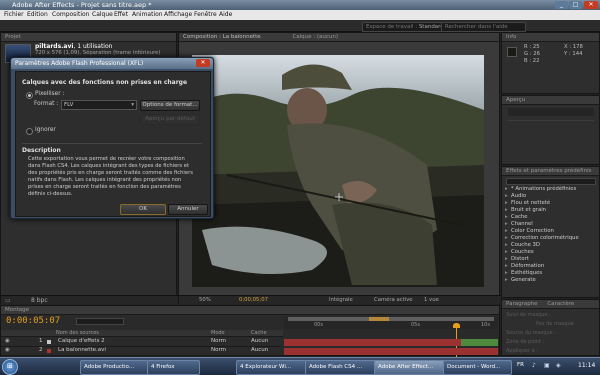  Describe the element at coordinates (141, 342) in the screenshot. I see `timeline-layer-row-1: ◉ 1 Calque d'effets 2 Norm Aucun` at that location.